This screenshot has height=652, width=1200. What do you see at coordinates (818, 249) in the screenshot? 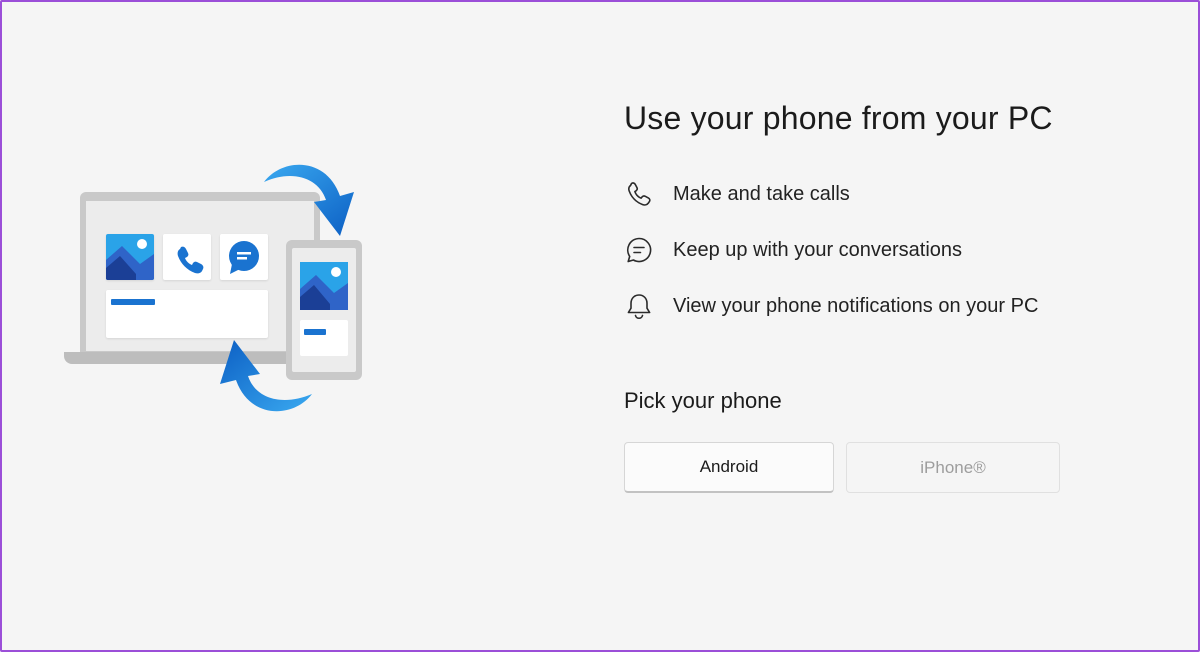
I see `feature-label: Keep up with your conversations` at bounding box center [818, 249].